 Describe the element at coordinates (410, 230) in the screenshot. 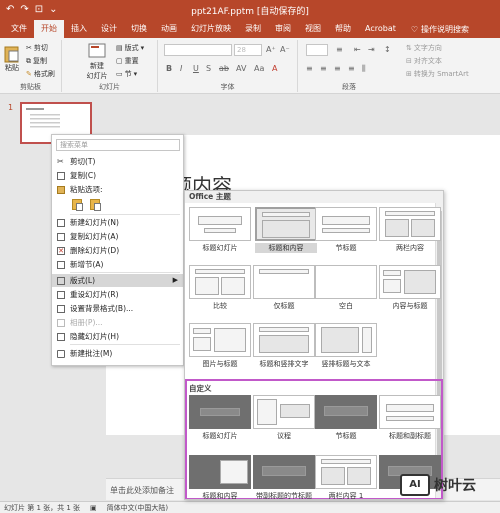

I see `layout-two-content: 两栏内容` at that location.